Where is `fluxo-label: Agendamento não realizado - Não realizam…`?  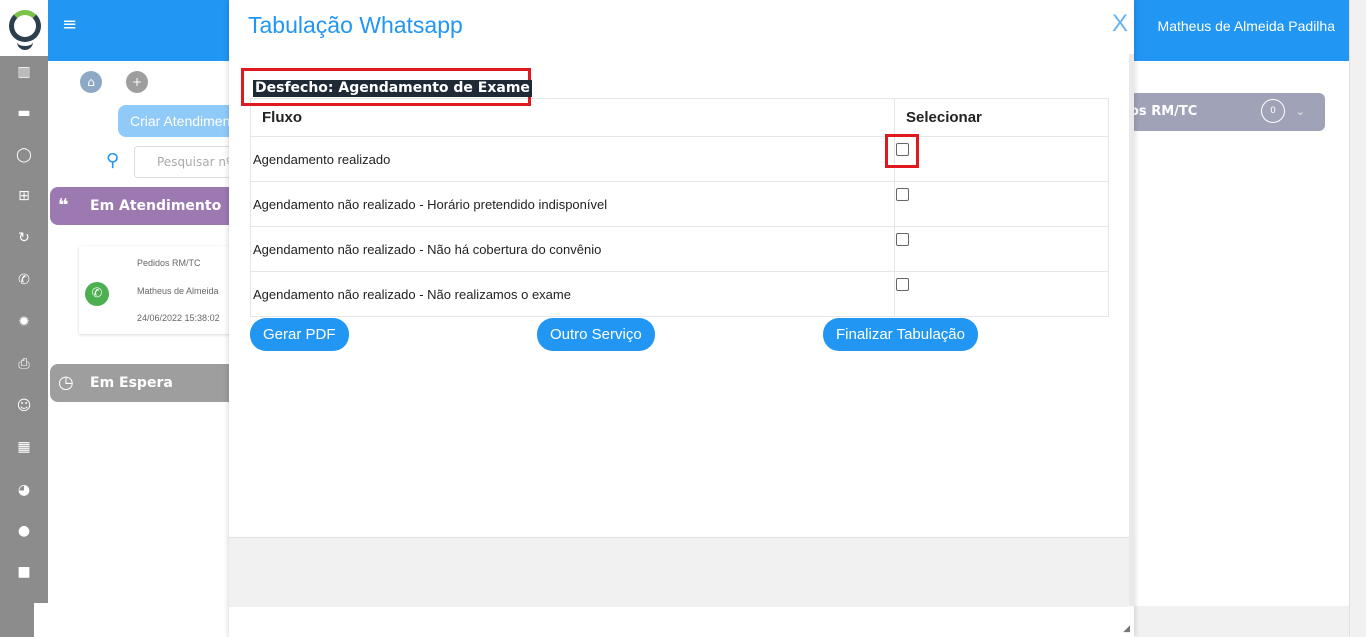 fluxo-label: Agendamento não realizado - Não realizam… is located at coordinates (572, 294).